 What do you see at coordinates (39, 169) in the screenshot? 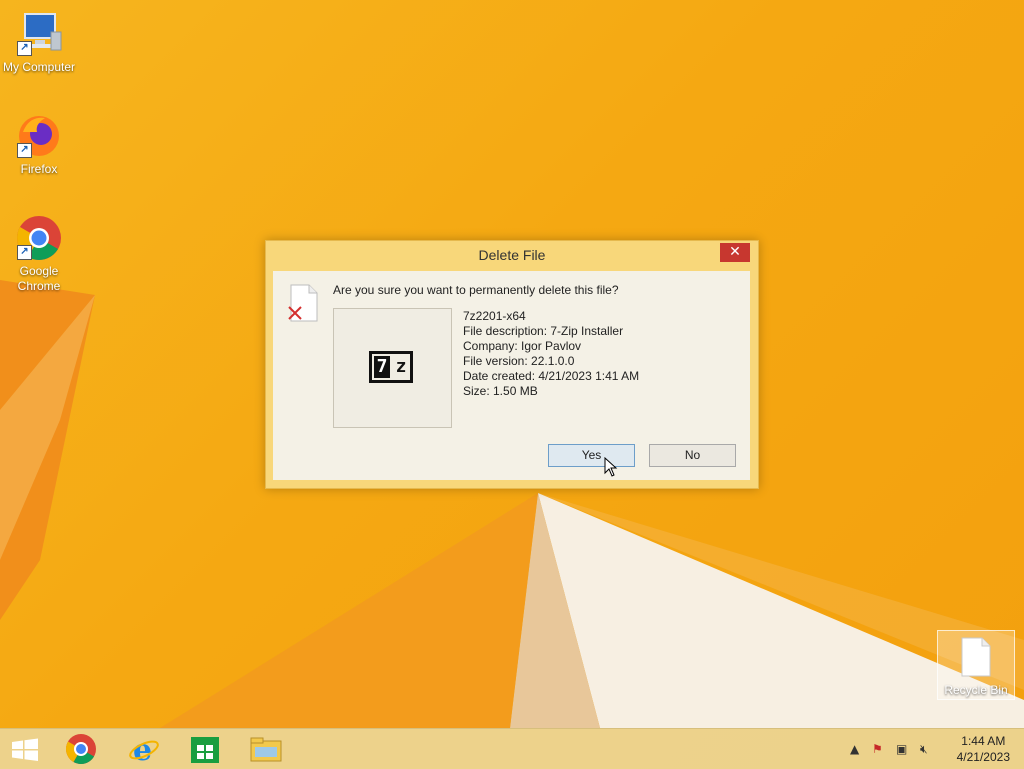
I see `desktop-icon-label: Firefox` at bounding box center [39, 169].